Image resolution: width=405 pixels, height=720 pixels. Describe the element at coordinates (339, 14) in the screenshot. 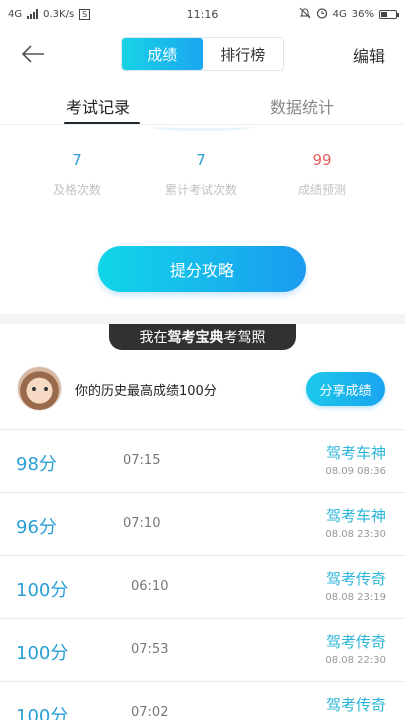

I see `network-type-right: 4G` at that location.